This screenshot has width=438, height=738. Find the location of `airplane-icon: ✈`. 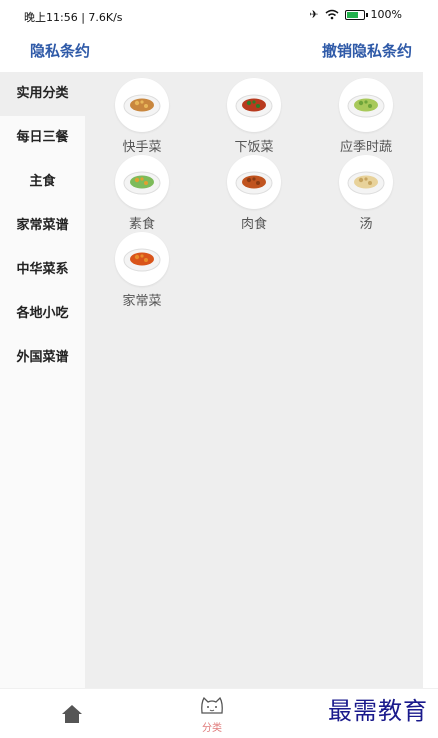

airplane-icon: ✈ is located at coordinates (314, 14).